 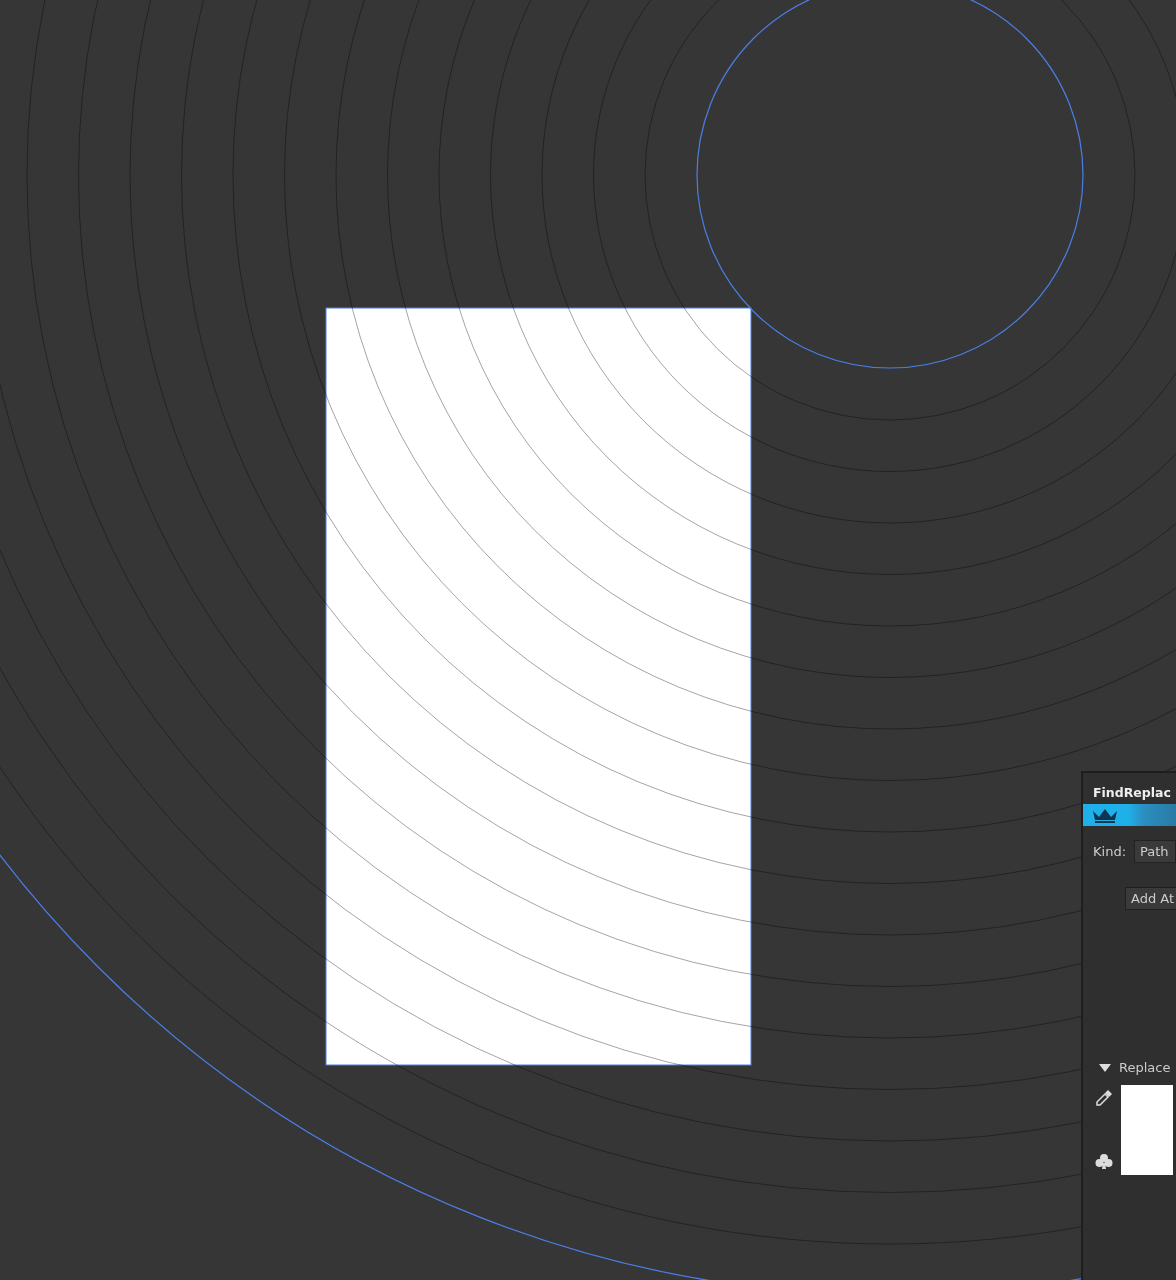 I want to click on crown-icon, so click(x=1105, y=815).